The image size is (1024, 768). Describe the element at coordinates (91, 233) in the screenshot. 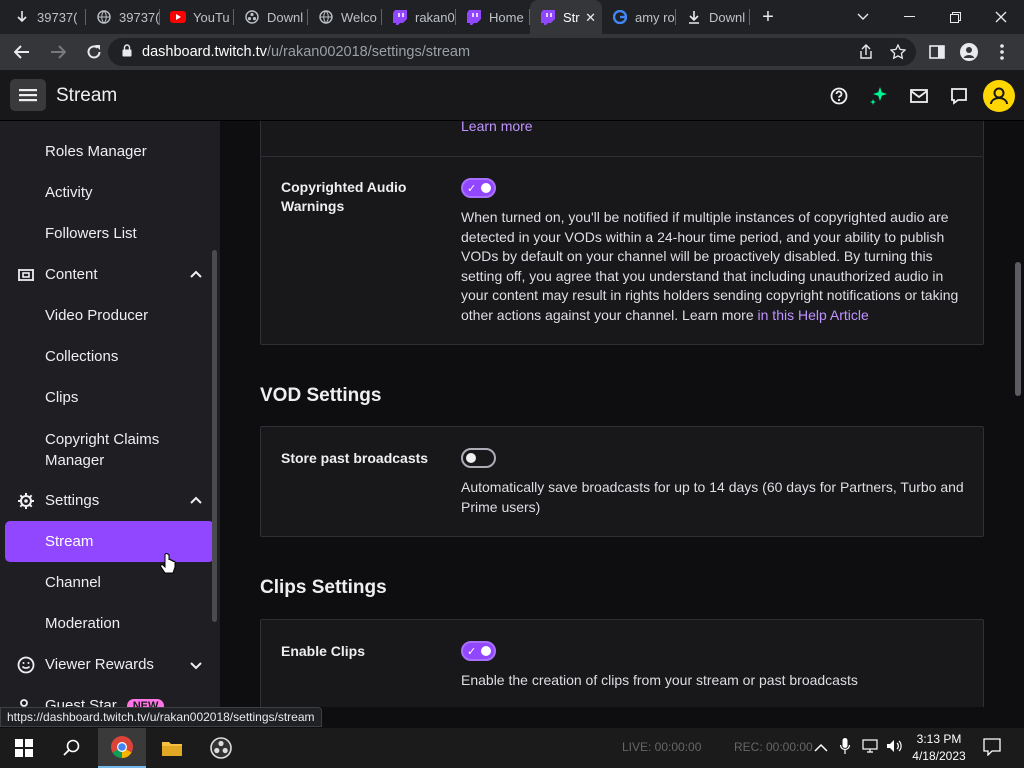

I see `sidebar-item-label: Followers List` at that location.